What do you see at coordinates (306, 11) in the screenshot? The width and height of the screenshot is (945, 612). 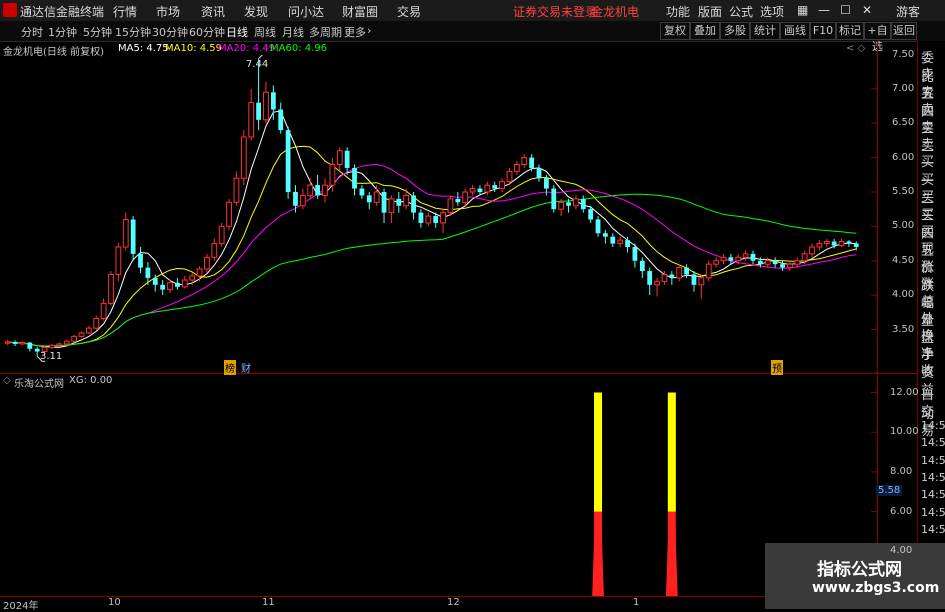 I see `menu-wenxiaoda: 问小达` at bounding box center [306, 11].